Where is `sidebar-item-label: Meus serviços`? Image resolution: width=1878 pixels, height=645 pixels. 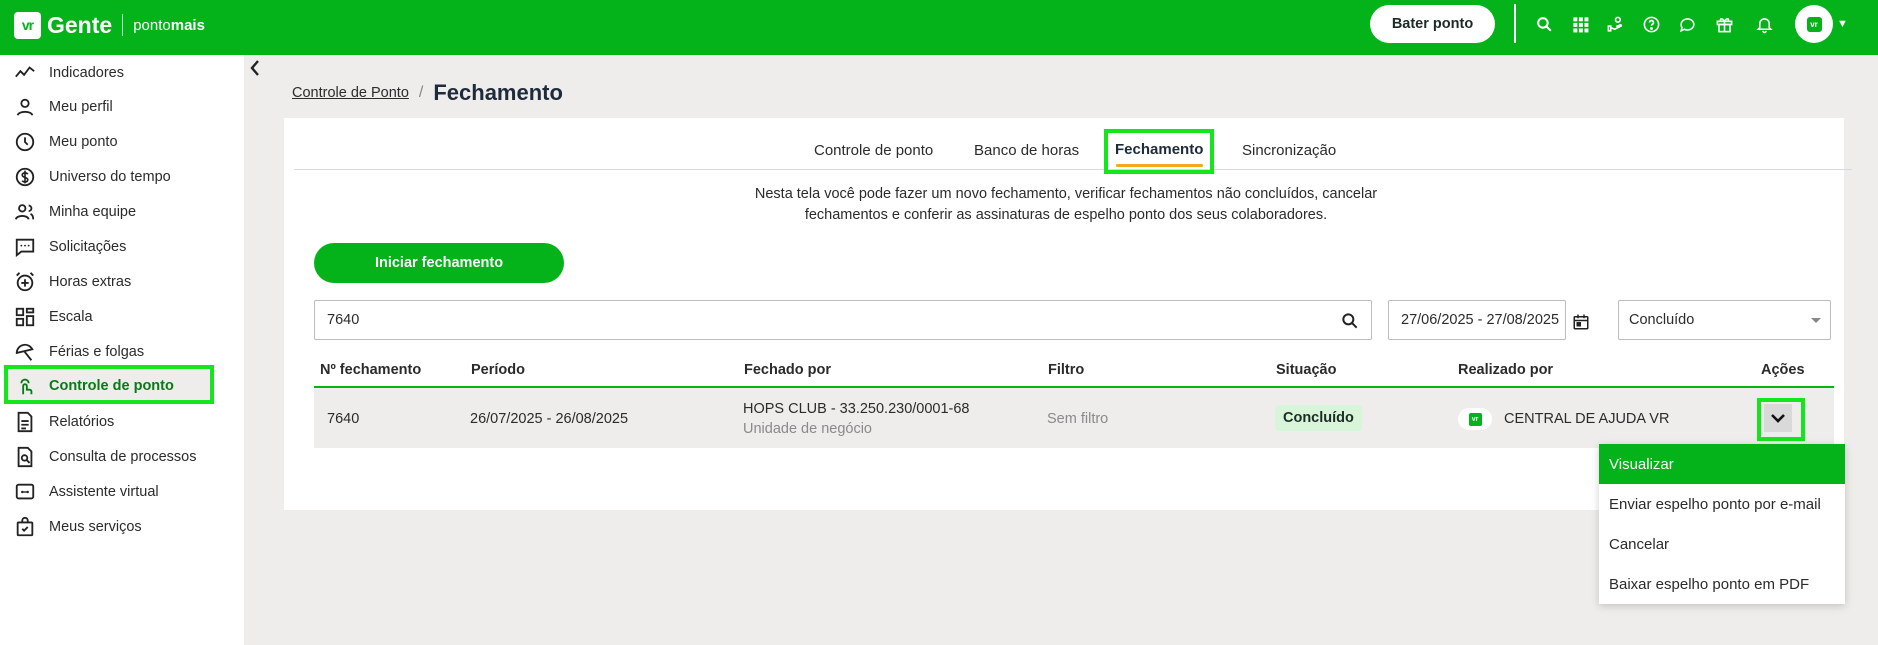 sidebar-item-label: Meus serviços is located at coordinates (95, 526).